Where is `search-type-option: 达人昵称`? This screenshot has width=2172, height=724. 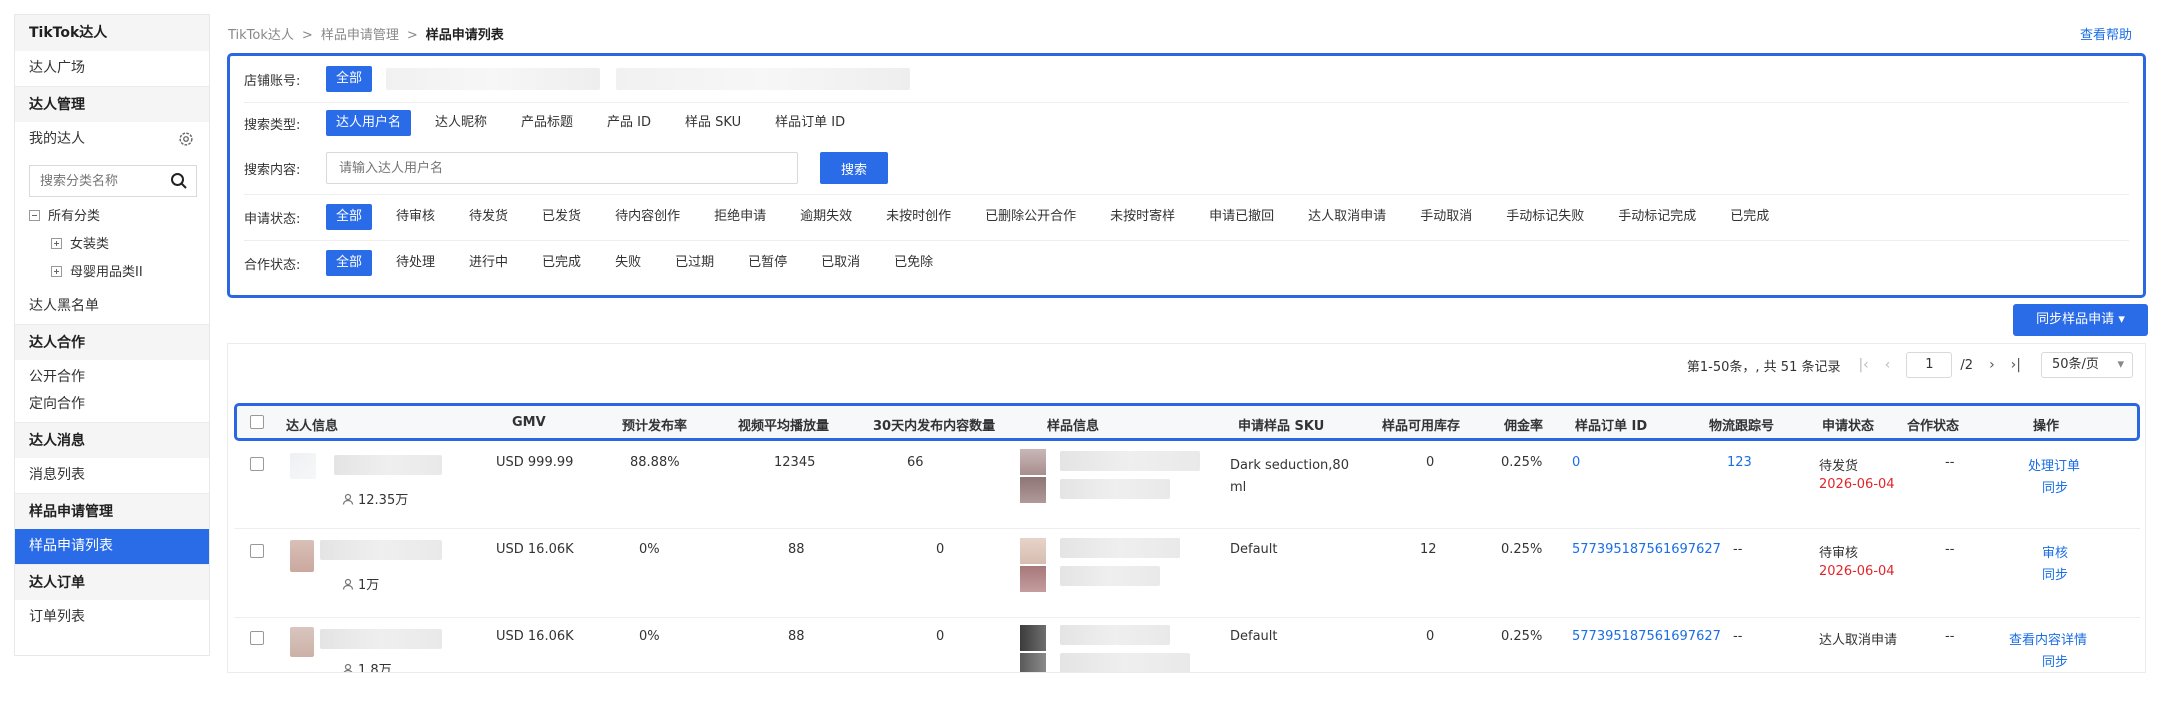 search-type-option: 达人昵称 is located at coordinates (461, 123).